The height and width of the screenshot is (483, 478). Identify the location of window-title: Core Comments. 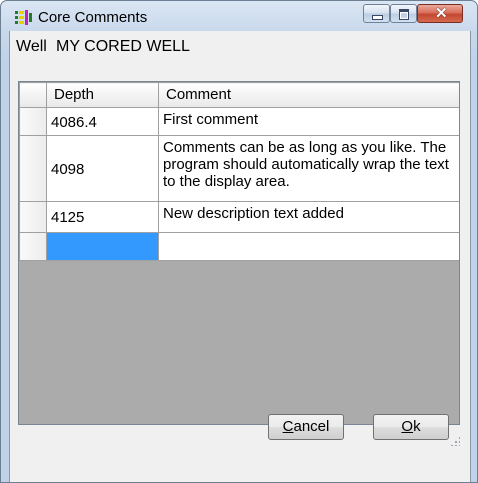
(93, 17).